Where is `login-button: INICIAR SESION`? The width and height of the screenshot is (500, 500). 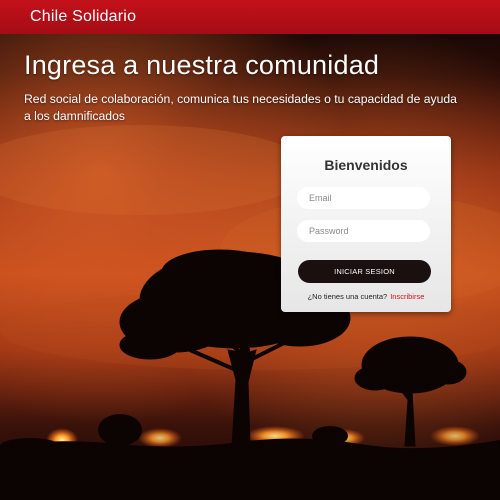
login-button: INICIAR SESION is located at coordinates (364, 271).